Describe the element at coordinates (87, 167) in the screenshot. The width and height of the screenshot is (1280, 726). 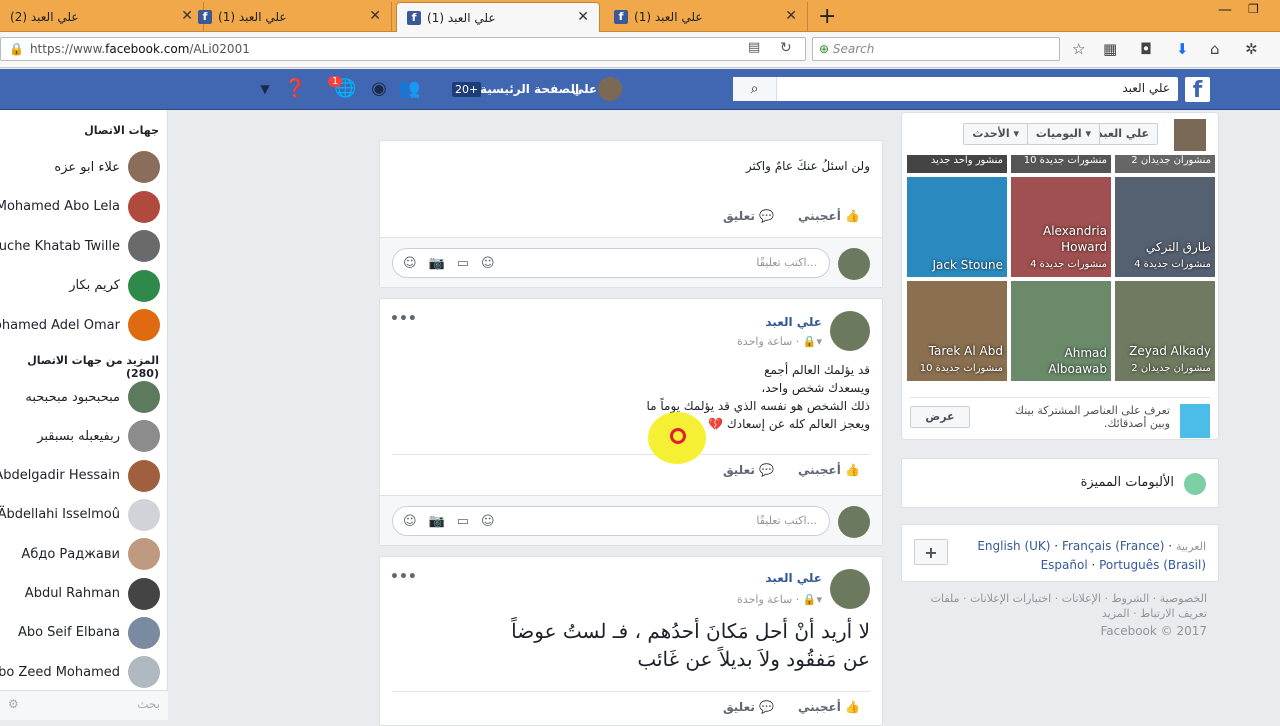
I see `contact-name: علاء ابو عزه` at that location.